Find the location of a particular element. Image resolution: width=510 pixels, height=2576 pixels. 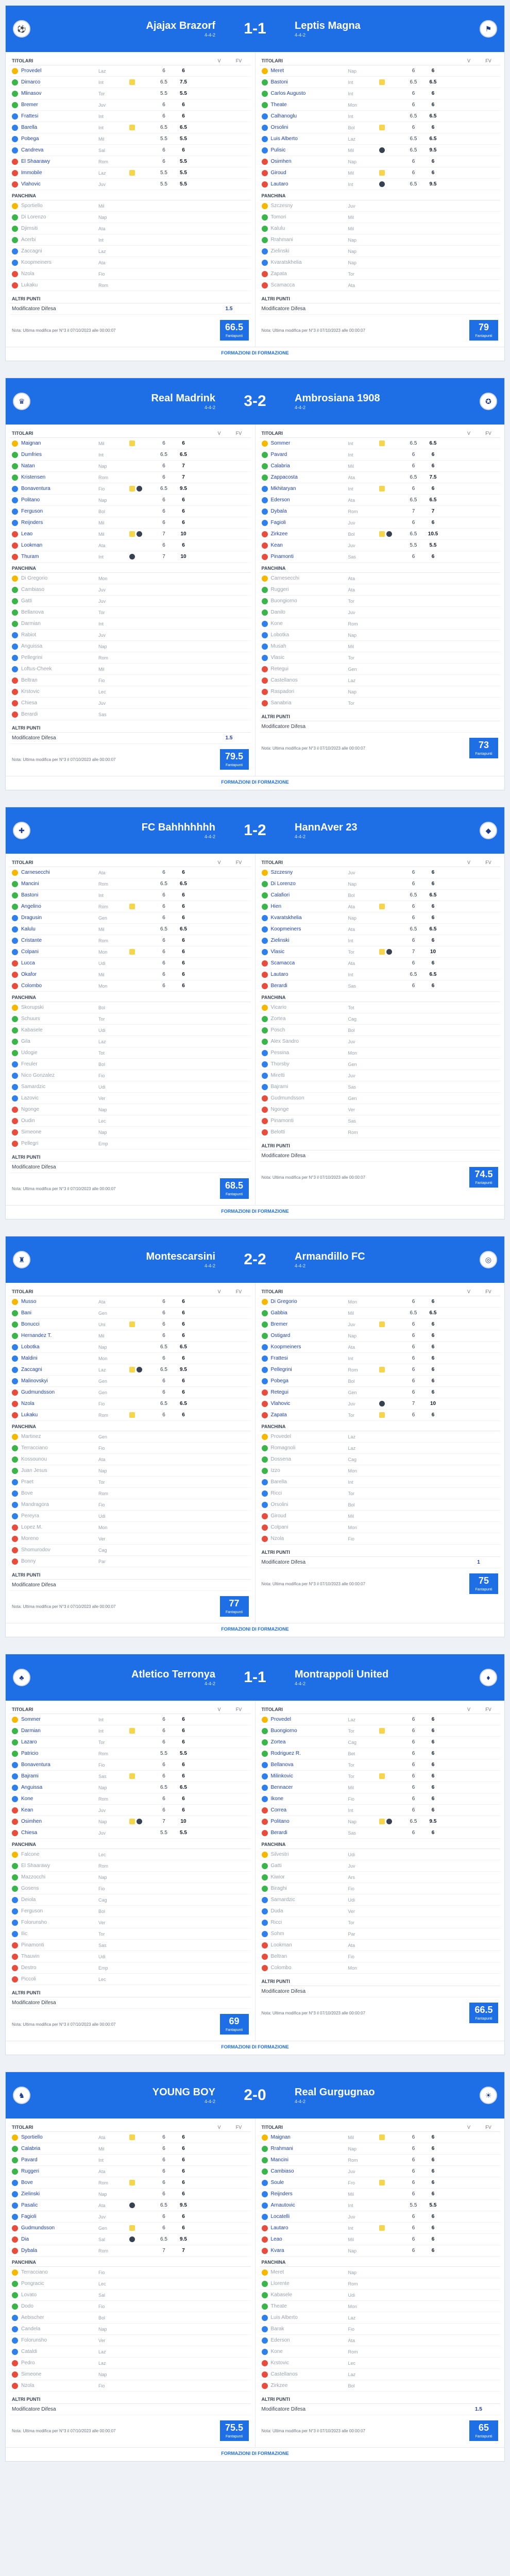

player-name: Carlos Augusto is located at coordinates (309, 93).